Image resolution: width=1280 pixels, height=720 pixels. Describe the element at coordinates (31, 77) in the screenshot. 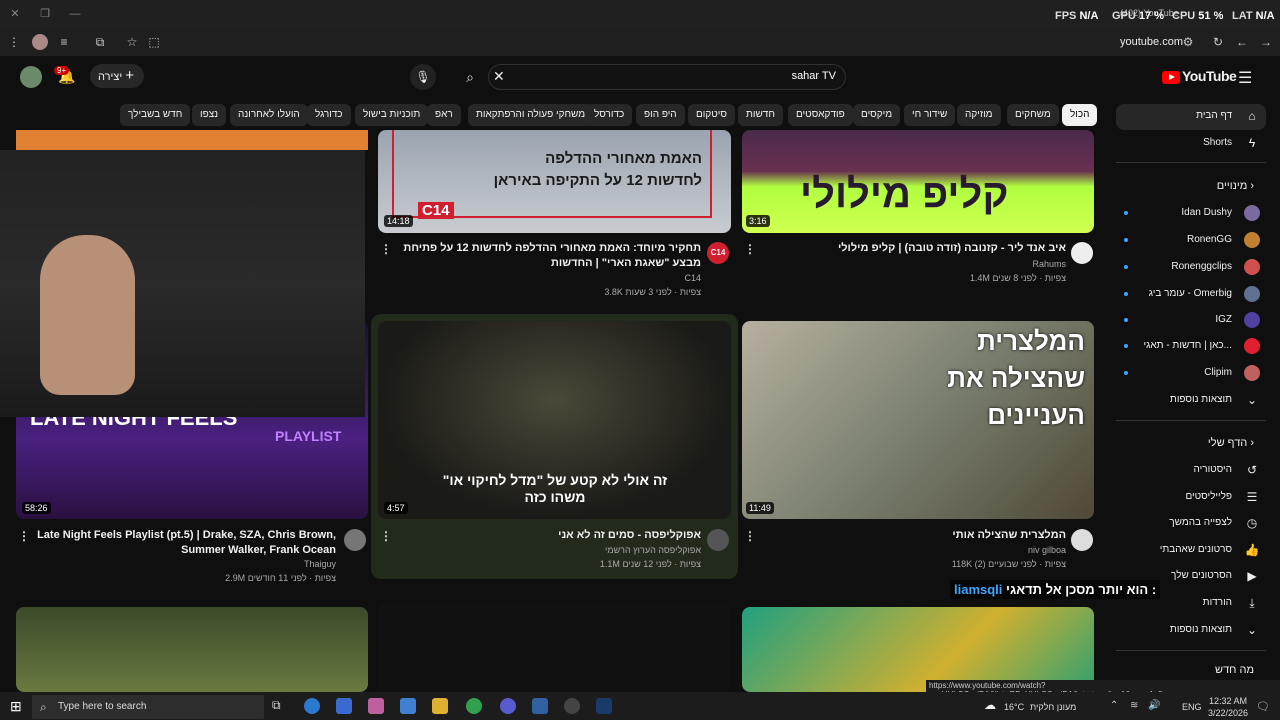

I see `account-avatar` at that location.